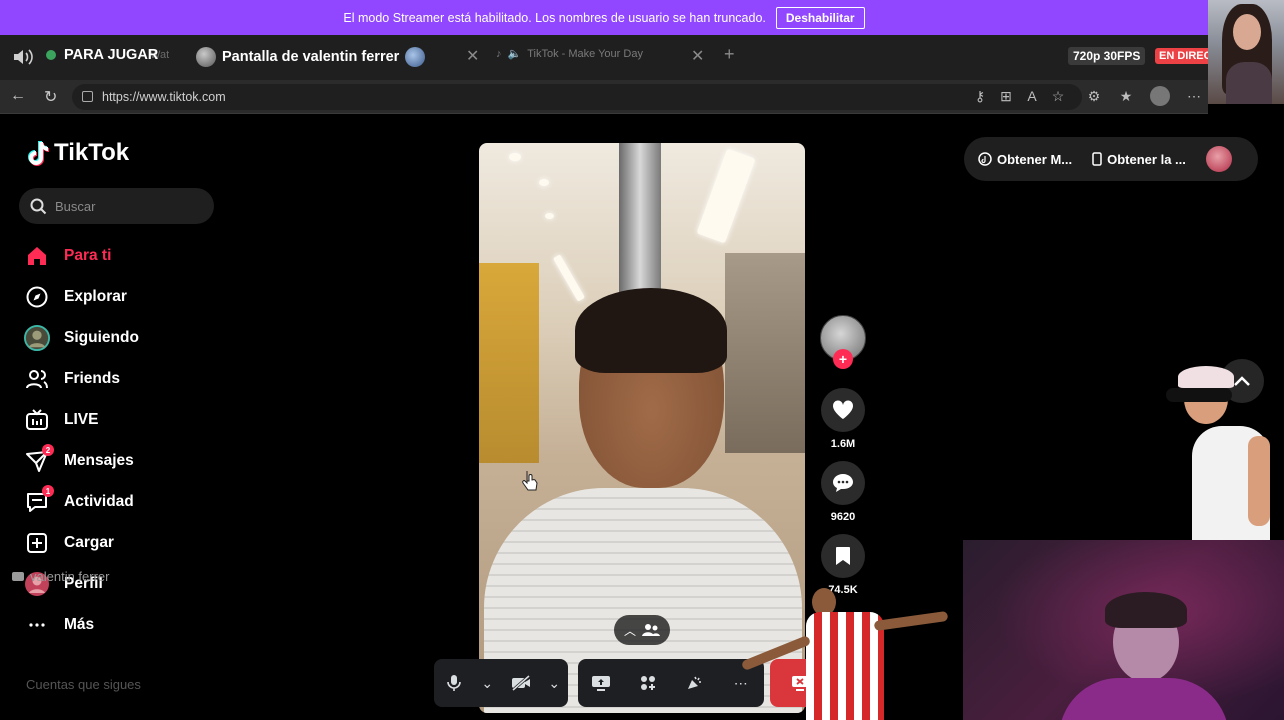 This screenshot has height=720, width=1284. I want to click on webcam-person-hair, so click(1146, 610).